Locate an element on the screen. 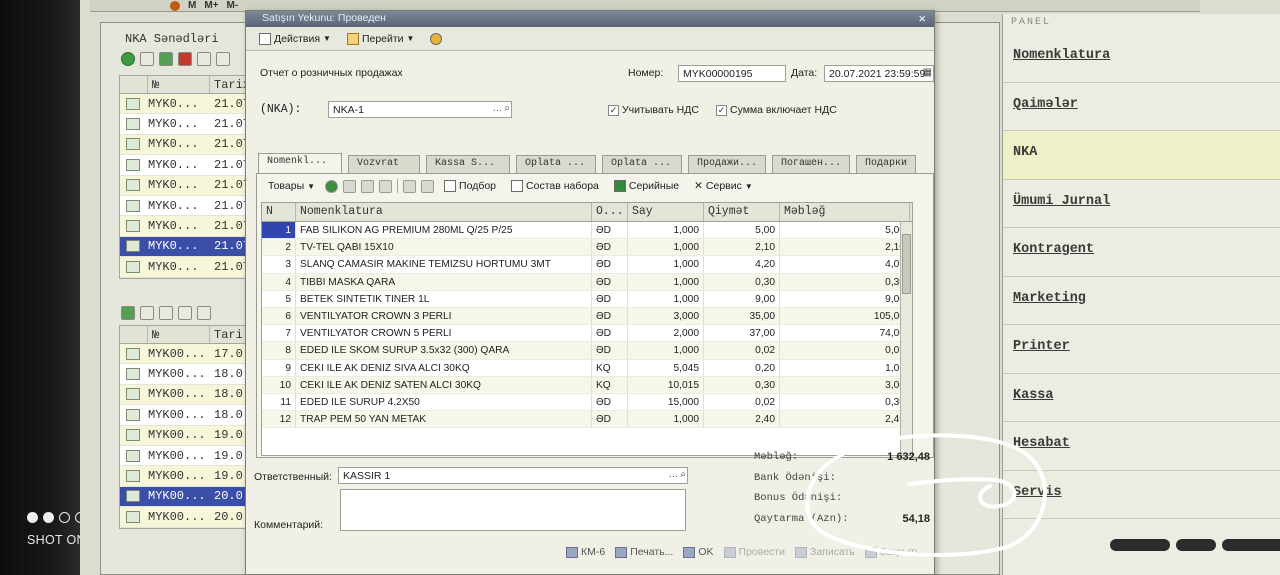 The width and height of the screenshot is (1280, 575). panel-item-printer: Printer is located at coordinates (1141, 349).